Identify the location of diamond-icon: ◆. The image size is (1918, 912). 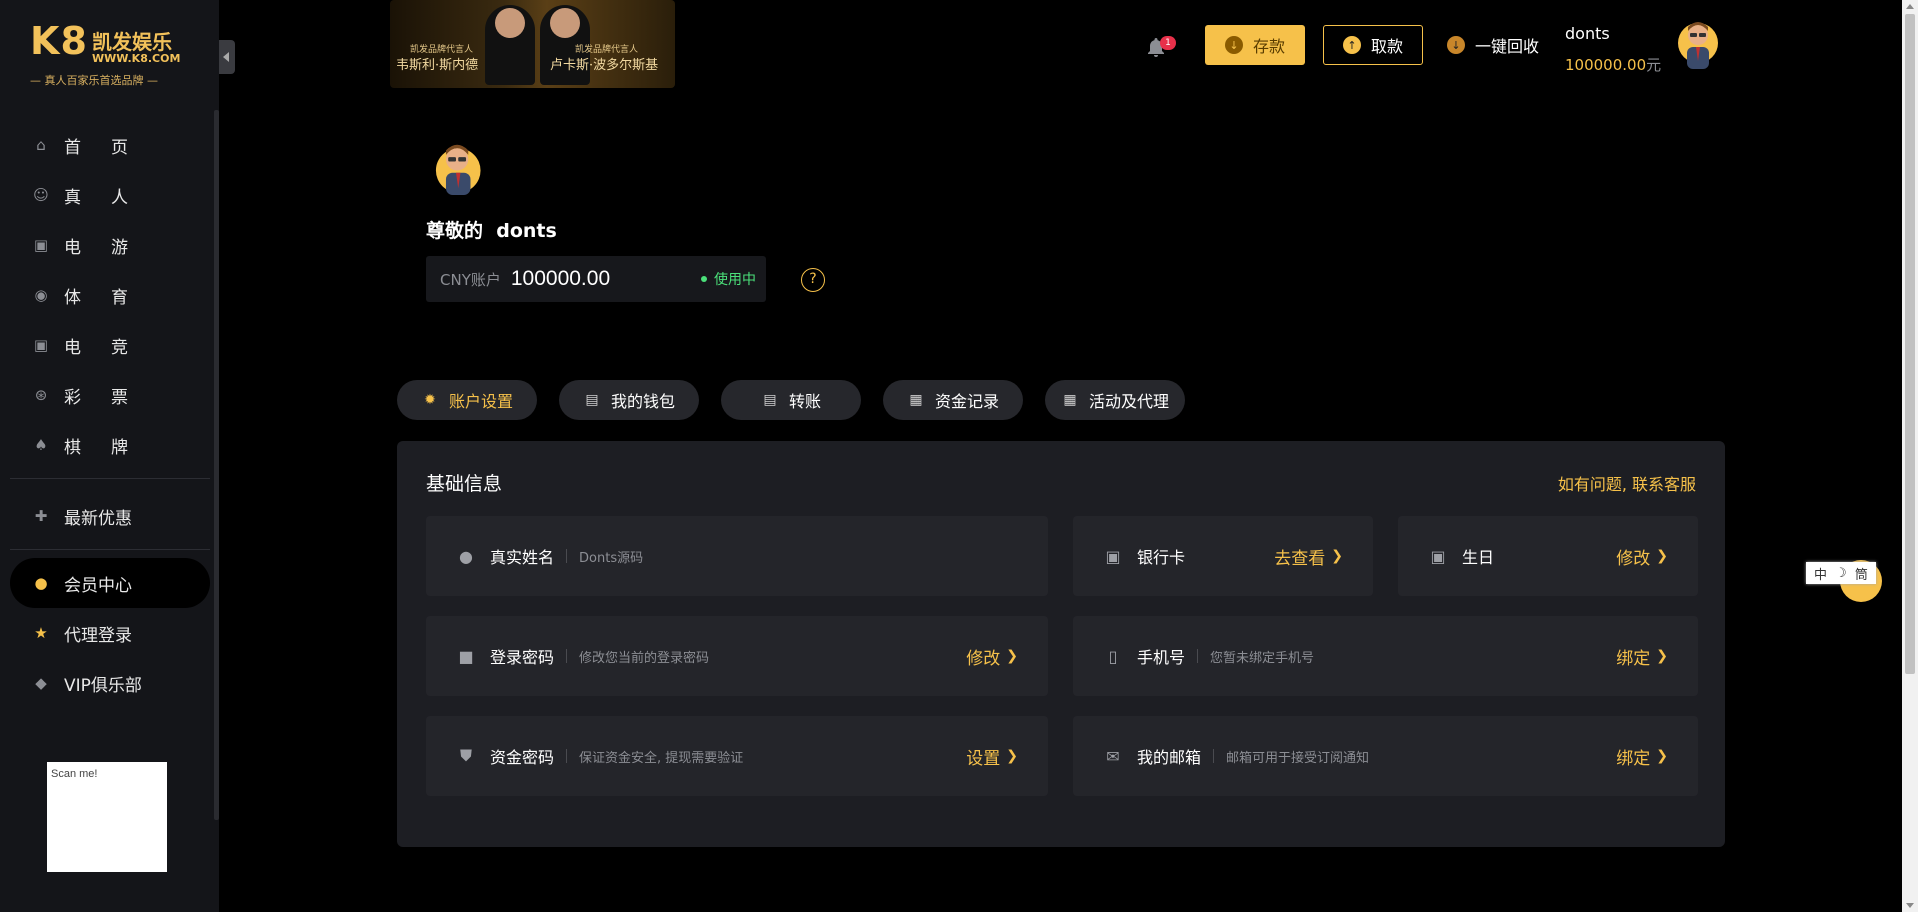
(41, 683).